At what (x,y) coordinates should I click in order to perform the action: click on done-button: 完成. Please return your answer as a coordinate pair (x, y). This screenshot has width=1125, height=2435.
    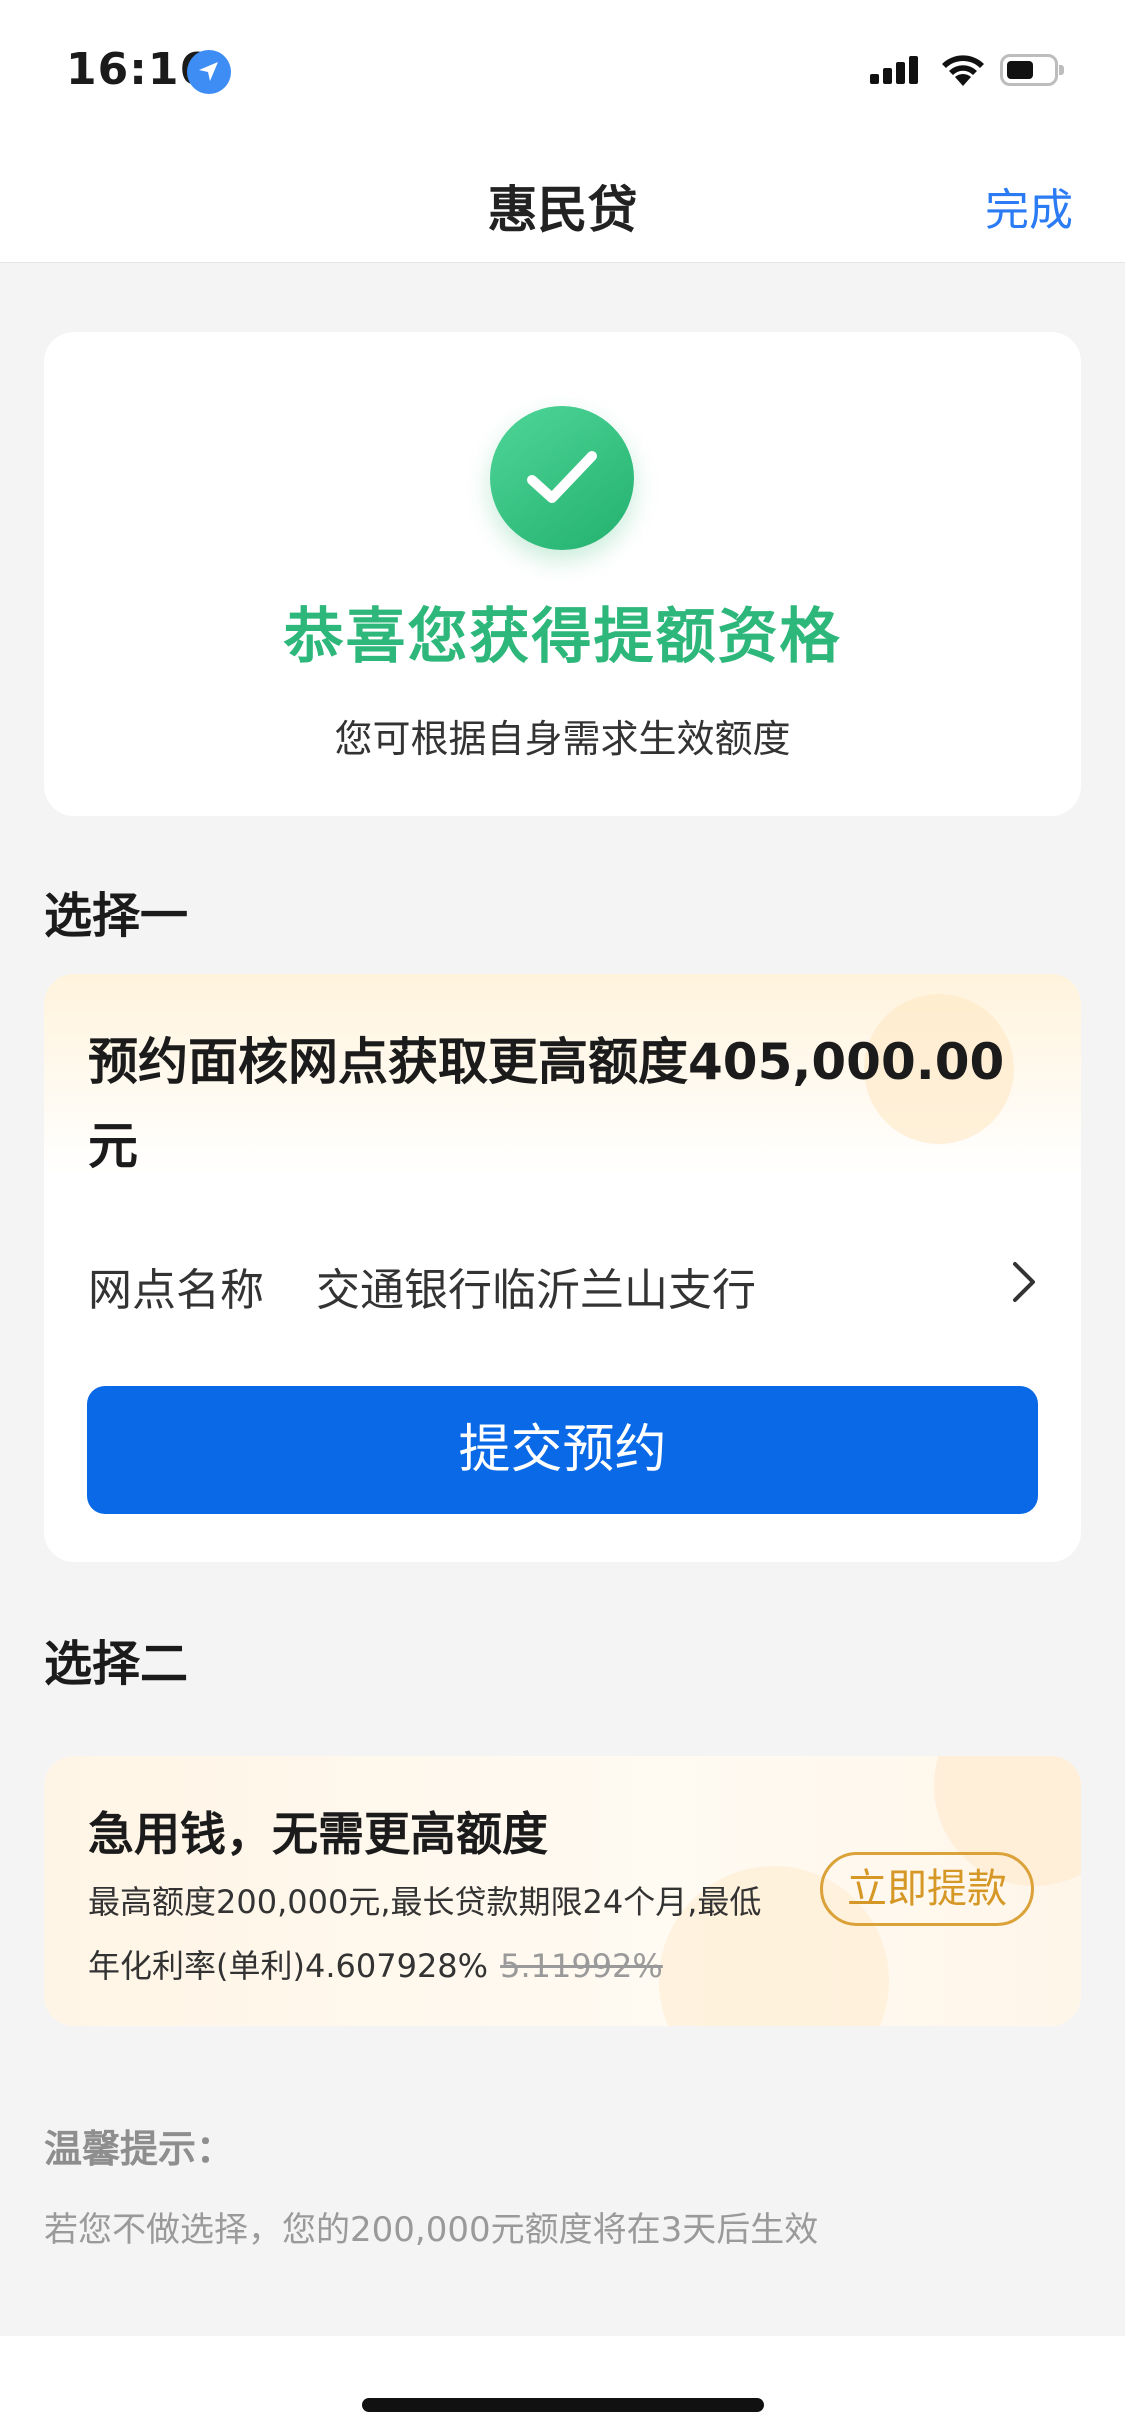
    Looking at the image, I should click on (1029, 206).